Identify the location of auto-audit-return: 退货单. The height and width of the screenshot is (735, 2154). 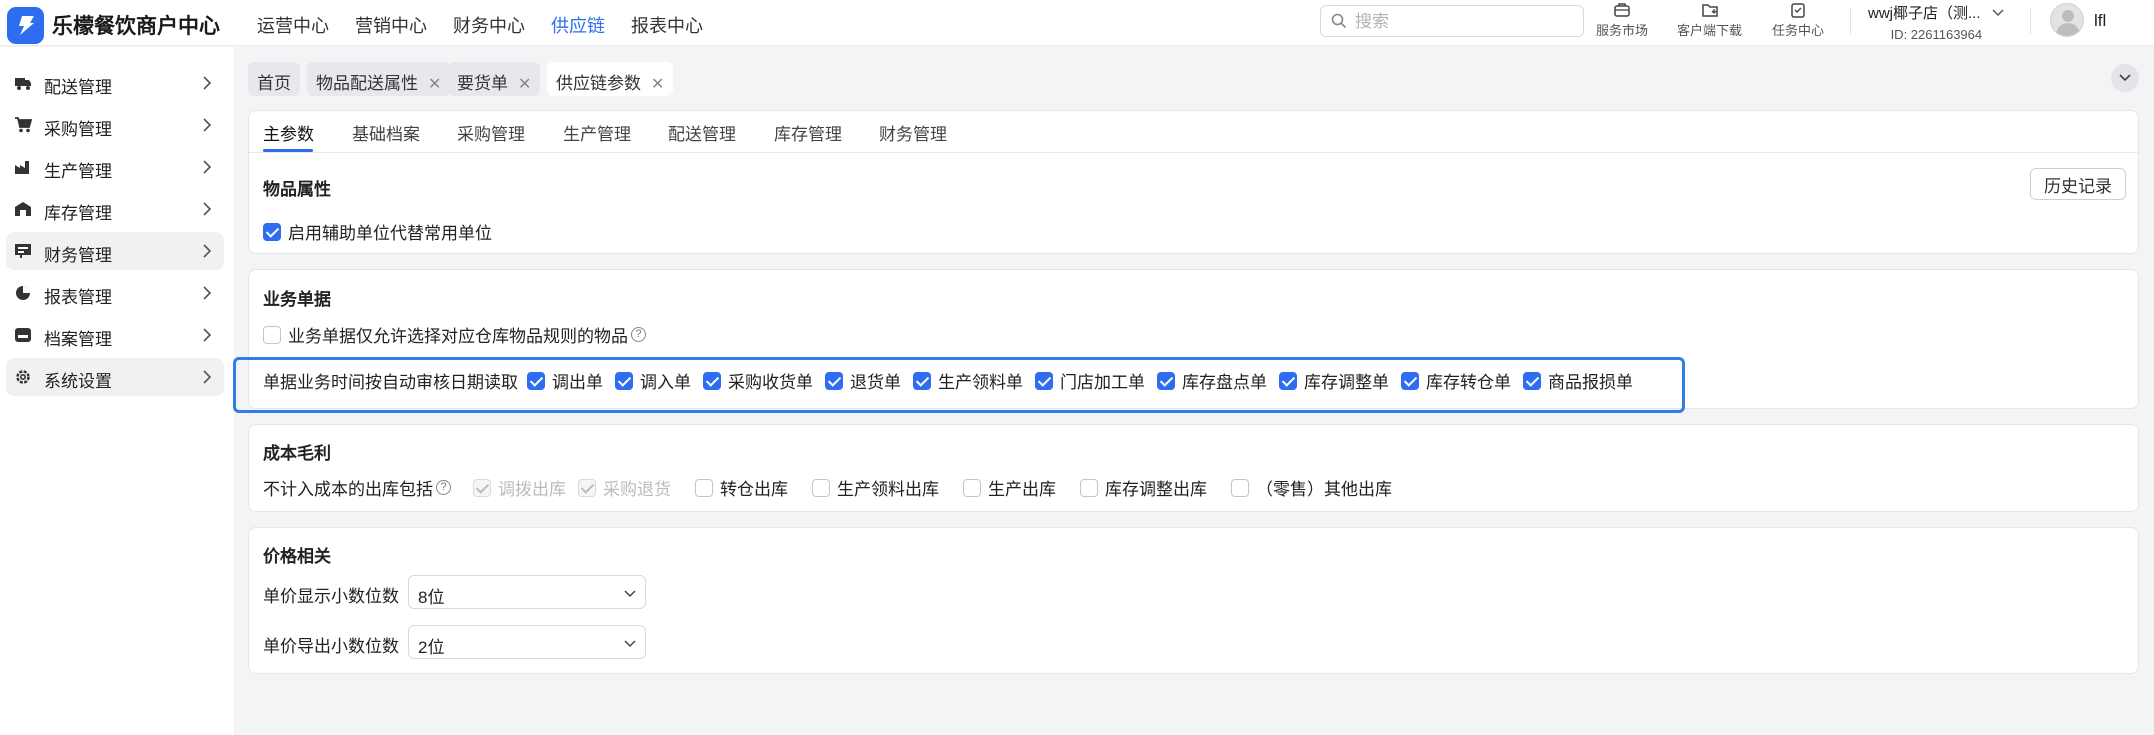
(863, 380).